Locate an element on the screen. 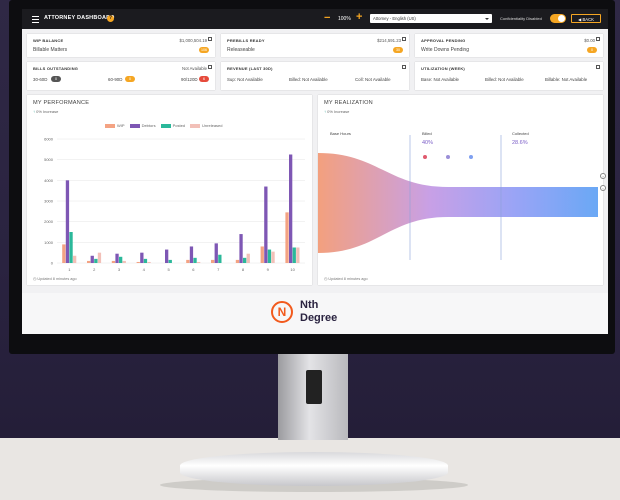 The width and height of the screenshot is (620, 500). utilization-base: Base: Not Available is located at coordinates (440, 79).